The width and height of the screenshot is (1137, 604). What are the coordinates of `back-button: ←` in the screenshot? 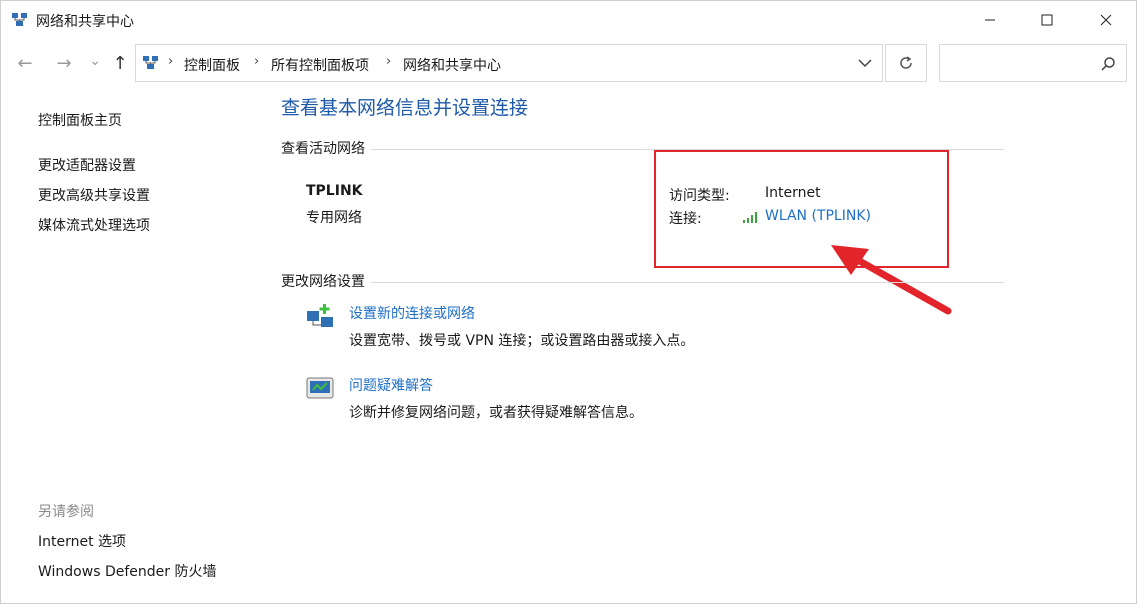 It's located at (25, 63).